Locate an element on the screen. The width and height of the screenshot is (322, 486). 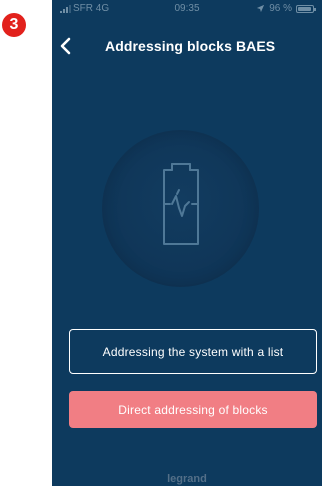
battery-percent: 96 % is located at coordinates (280, 8).